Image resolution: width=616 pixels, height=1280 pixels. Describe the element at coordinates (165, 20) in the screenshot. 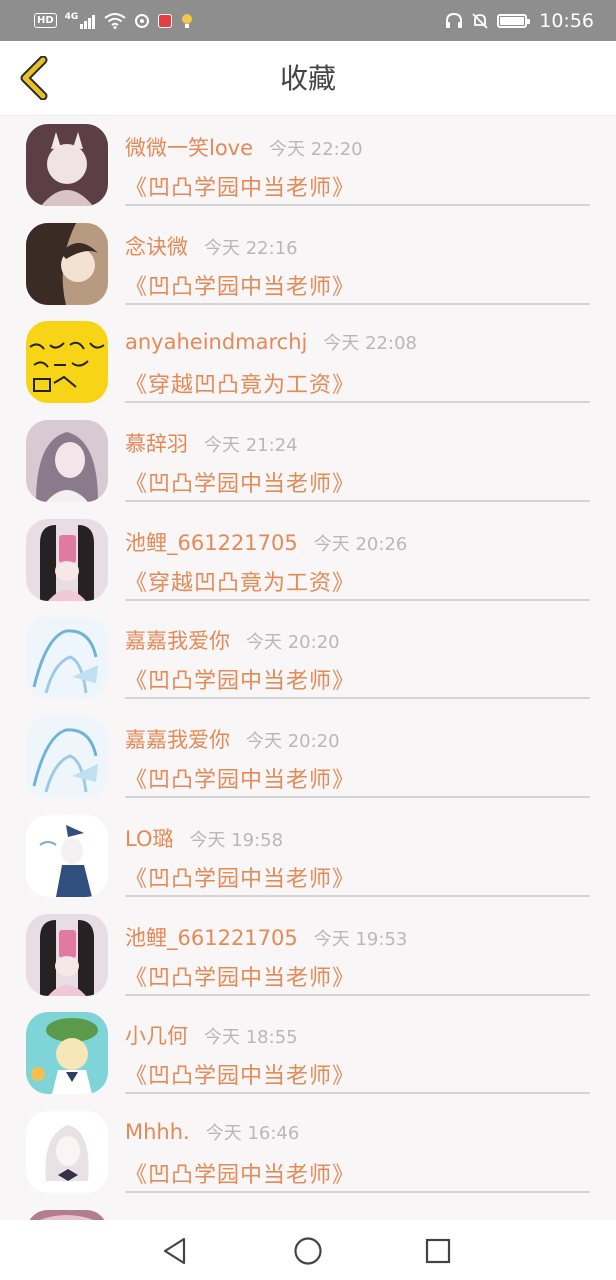

I see `app-notification-icon` at that location.